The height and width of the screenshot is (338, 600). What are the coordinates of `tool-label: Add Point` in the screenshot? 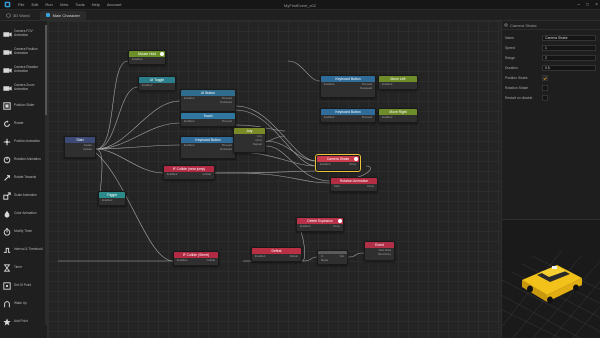 It's located at (21, 321).